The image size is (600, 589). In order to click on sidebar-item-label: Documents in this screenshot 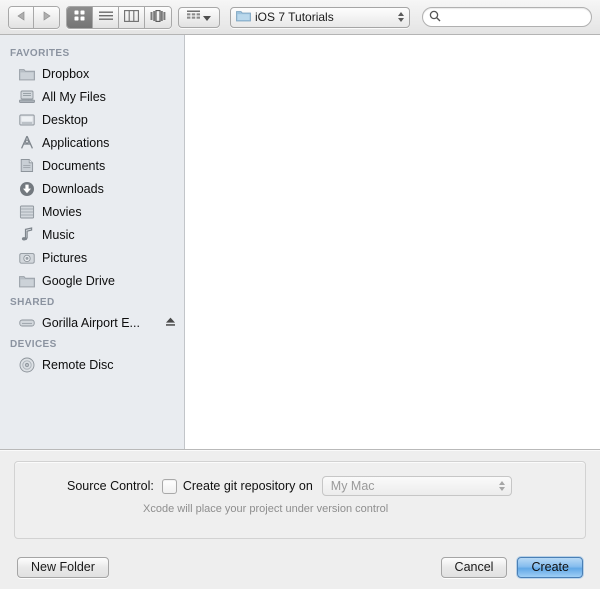, I will do `click(74, 165)`.